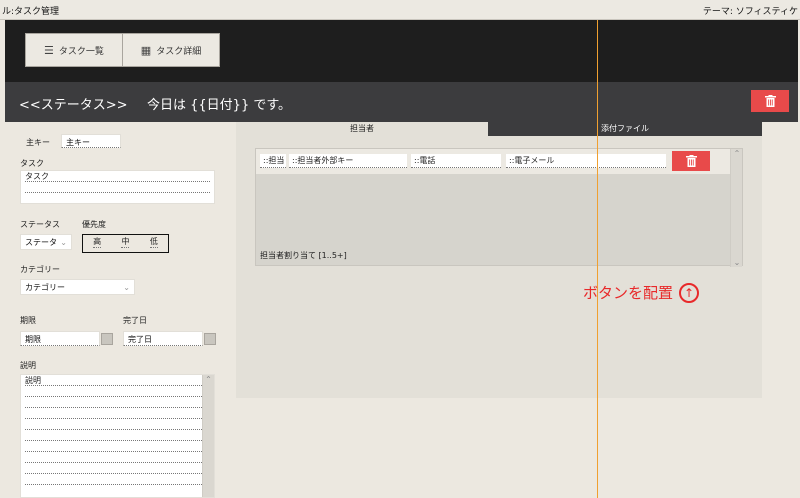 The width and height of the screenshot is (800, 498). Describe the element at coordinates (81, 51) in the screenshot. I see `task-list-label: タスク一覧` at that location.